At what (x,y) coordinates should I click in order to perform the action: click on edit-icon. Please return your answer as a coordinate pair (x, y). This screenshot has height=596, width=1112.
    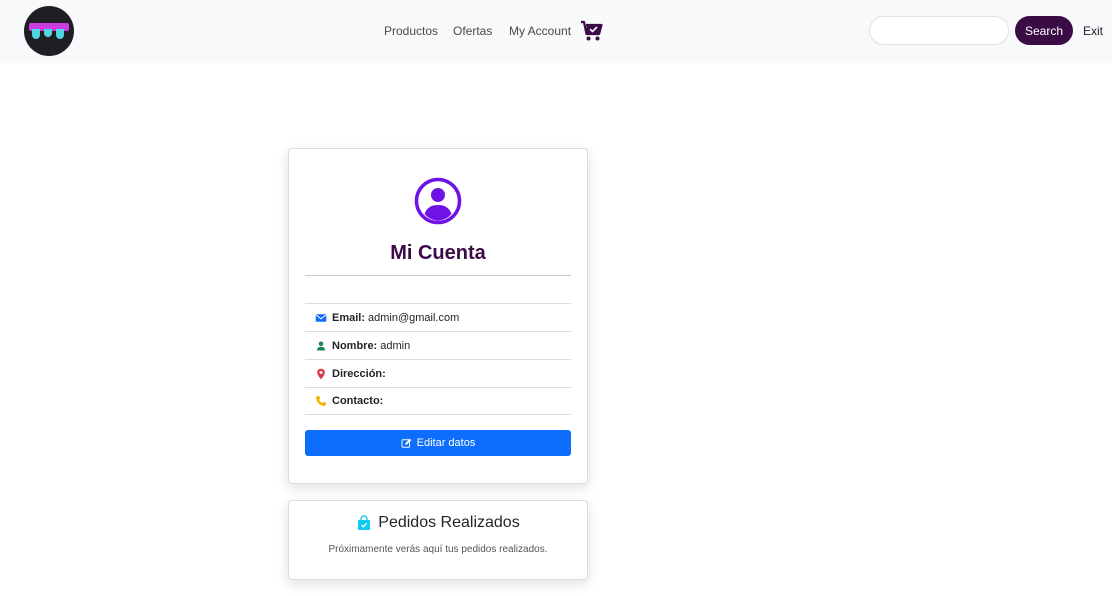
    Looking at the image, I should click on (406, 443).